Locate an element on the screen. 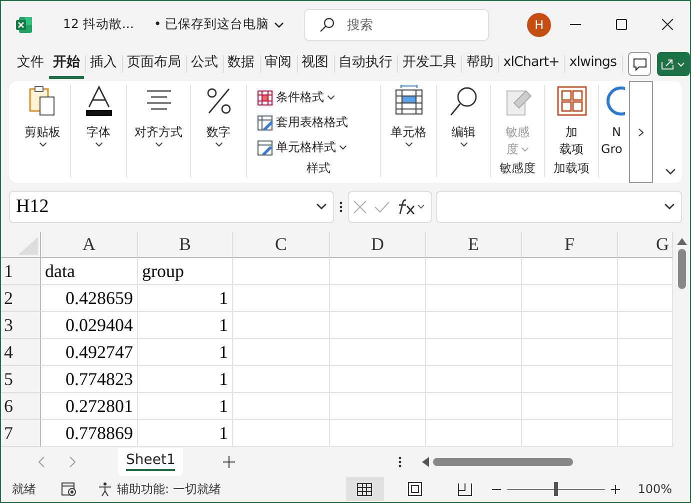  zoom-in-icon is located at coordinates (615, 489).